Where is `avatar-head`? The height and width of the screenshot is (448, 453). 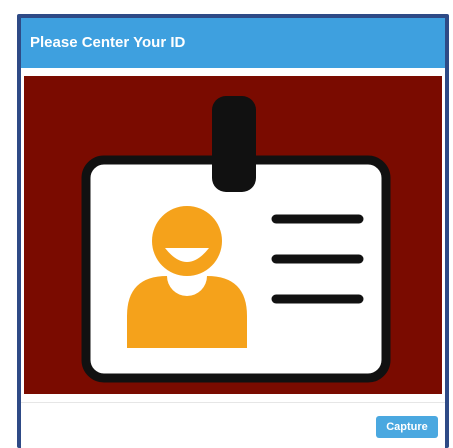
avatar-head is located at coordinates (187, 241).